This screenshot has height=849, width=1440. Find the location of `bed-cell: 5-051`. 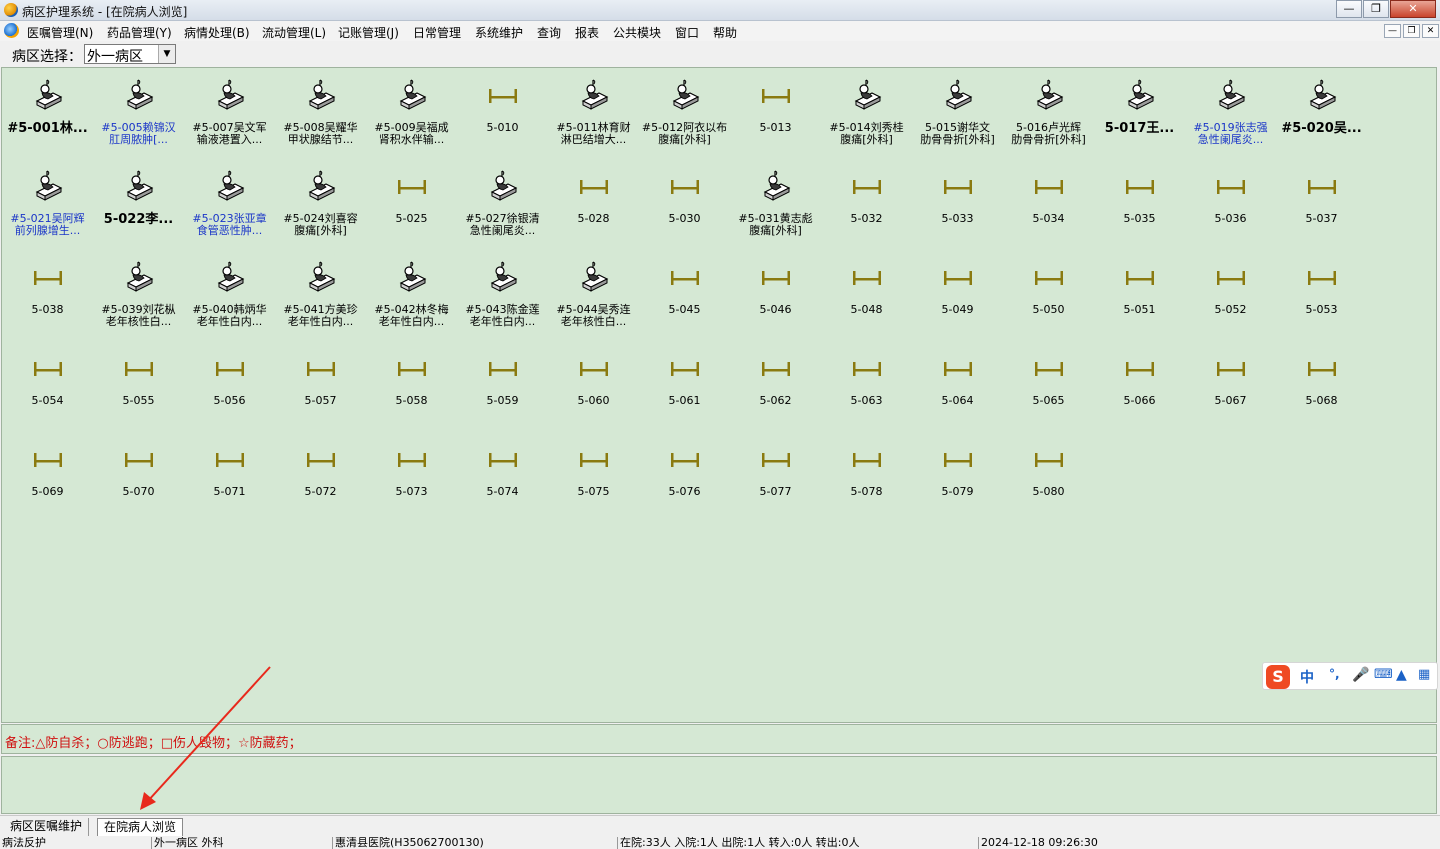

bed-cell: 5-051 is located at coordinates (1139, 294).